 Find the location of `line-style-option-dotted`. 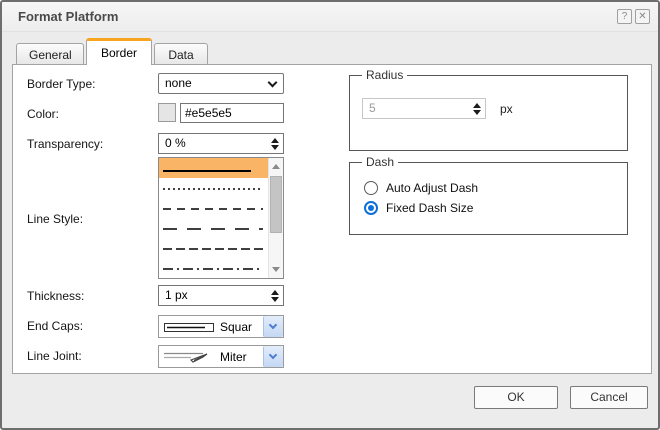

line-style-option-dotted is located at coordinates (213, 188).